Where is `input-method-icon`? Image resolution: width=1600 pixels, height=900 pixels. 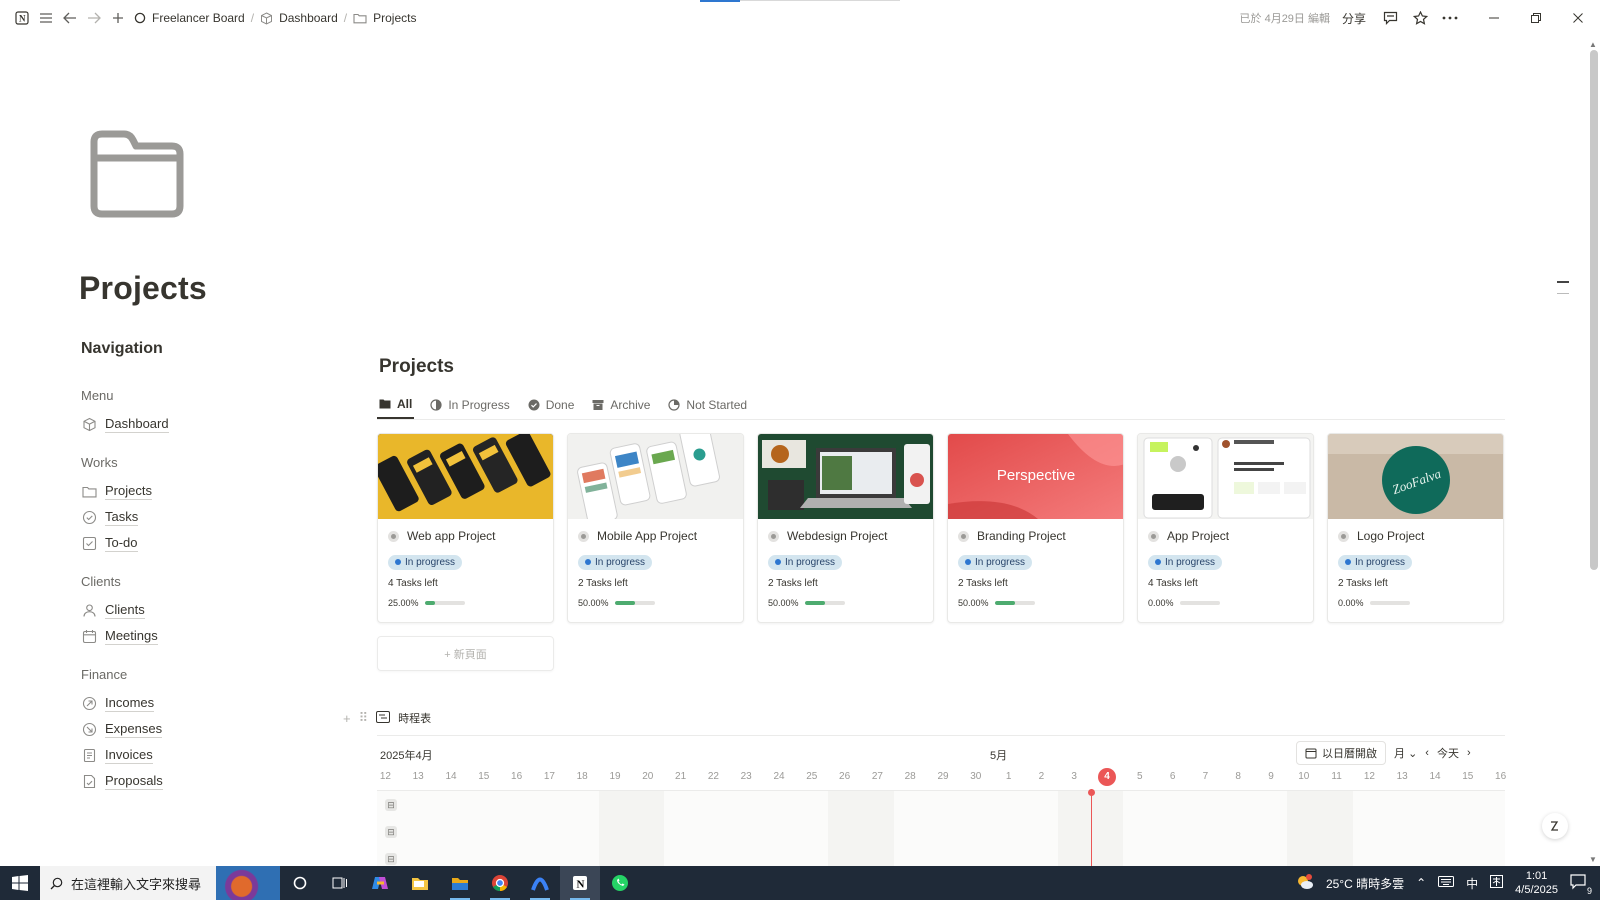 input-method-icon is located at coordinates (1497, 883).